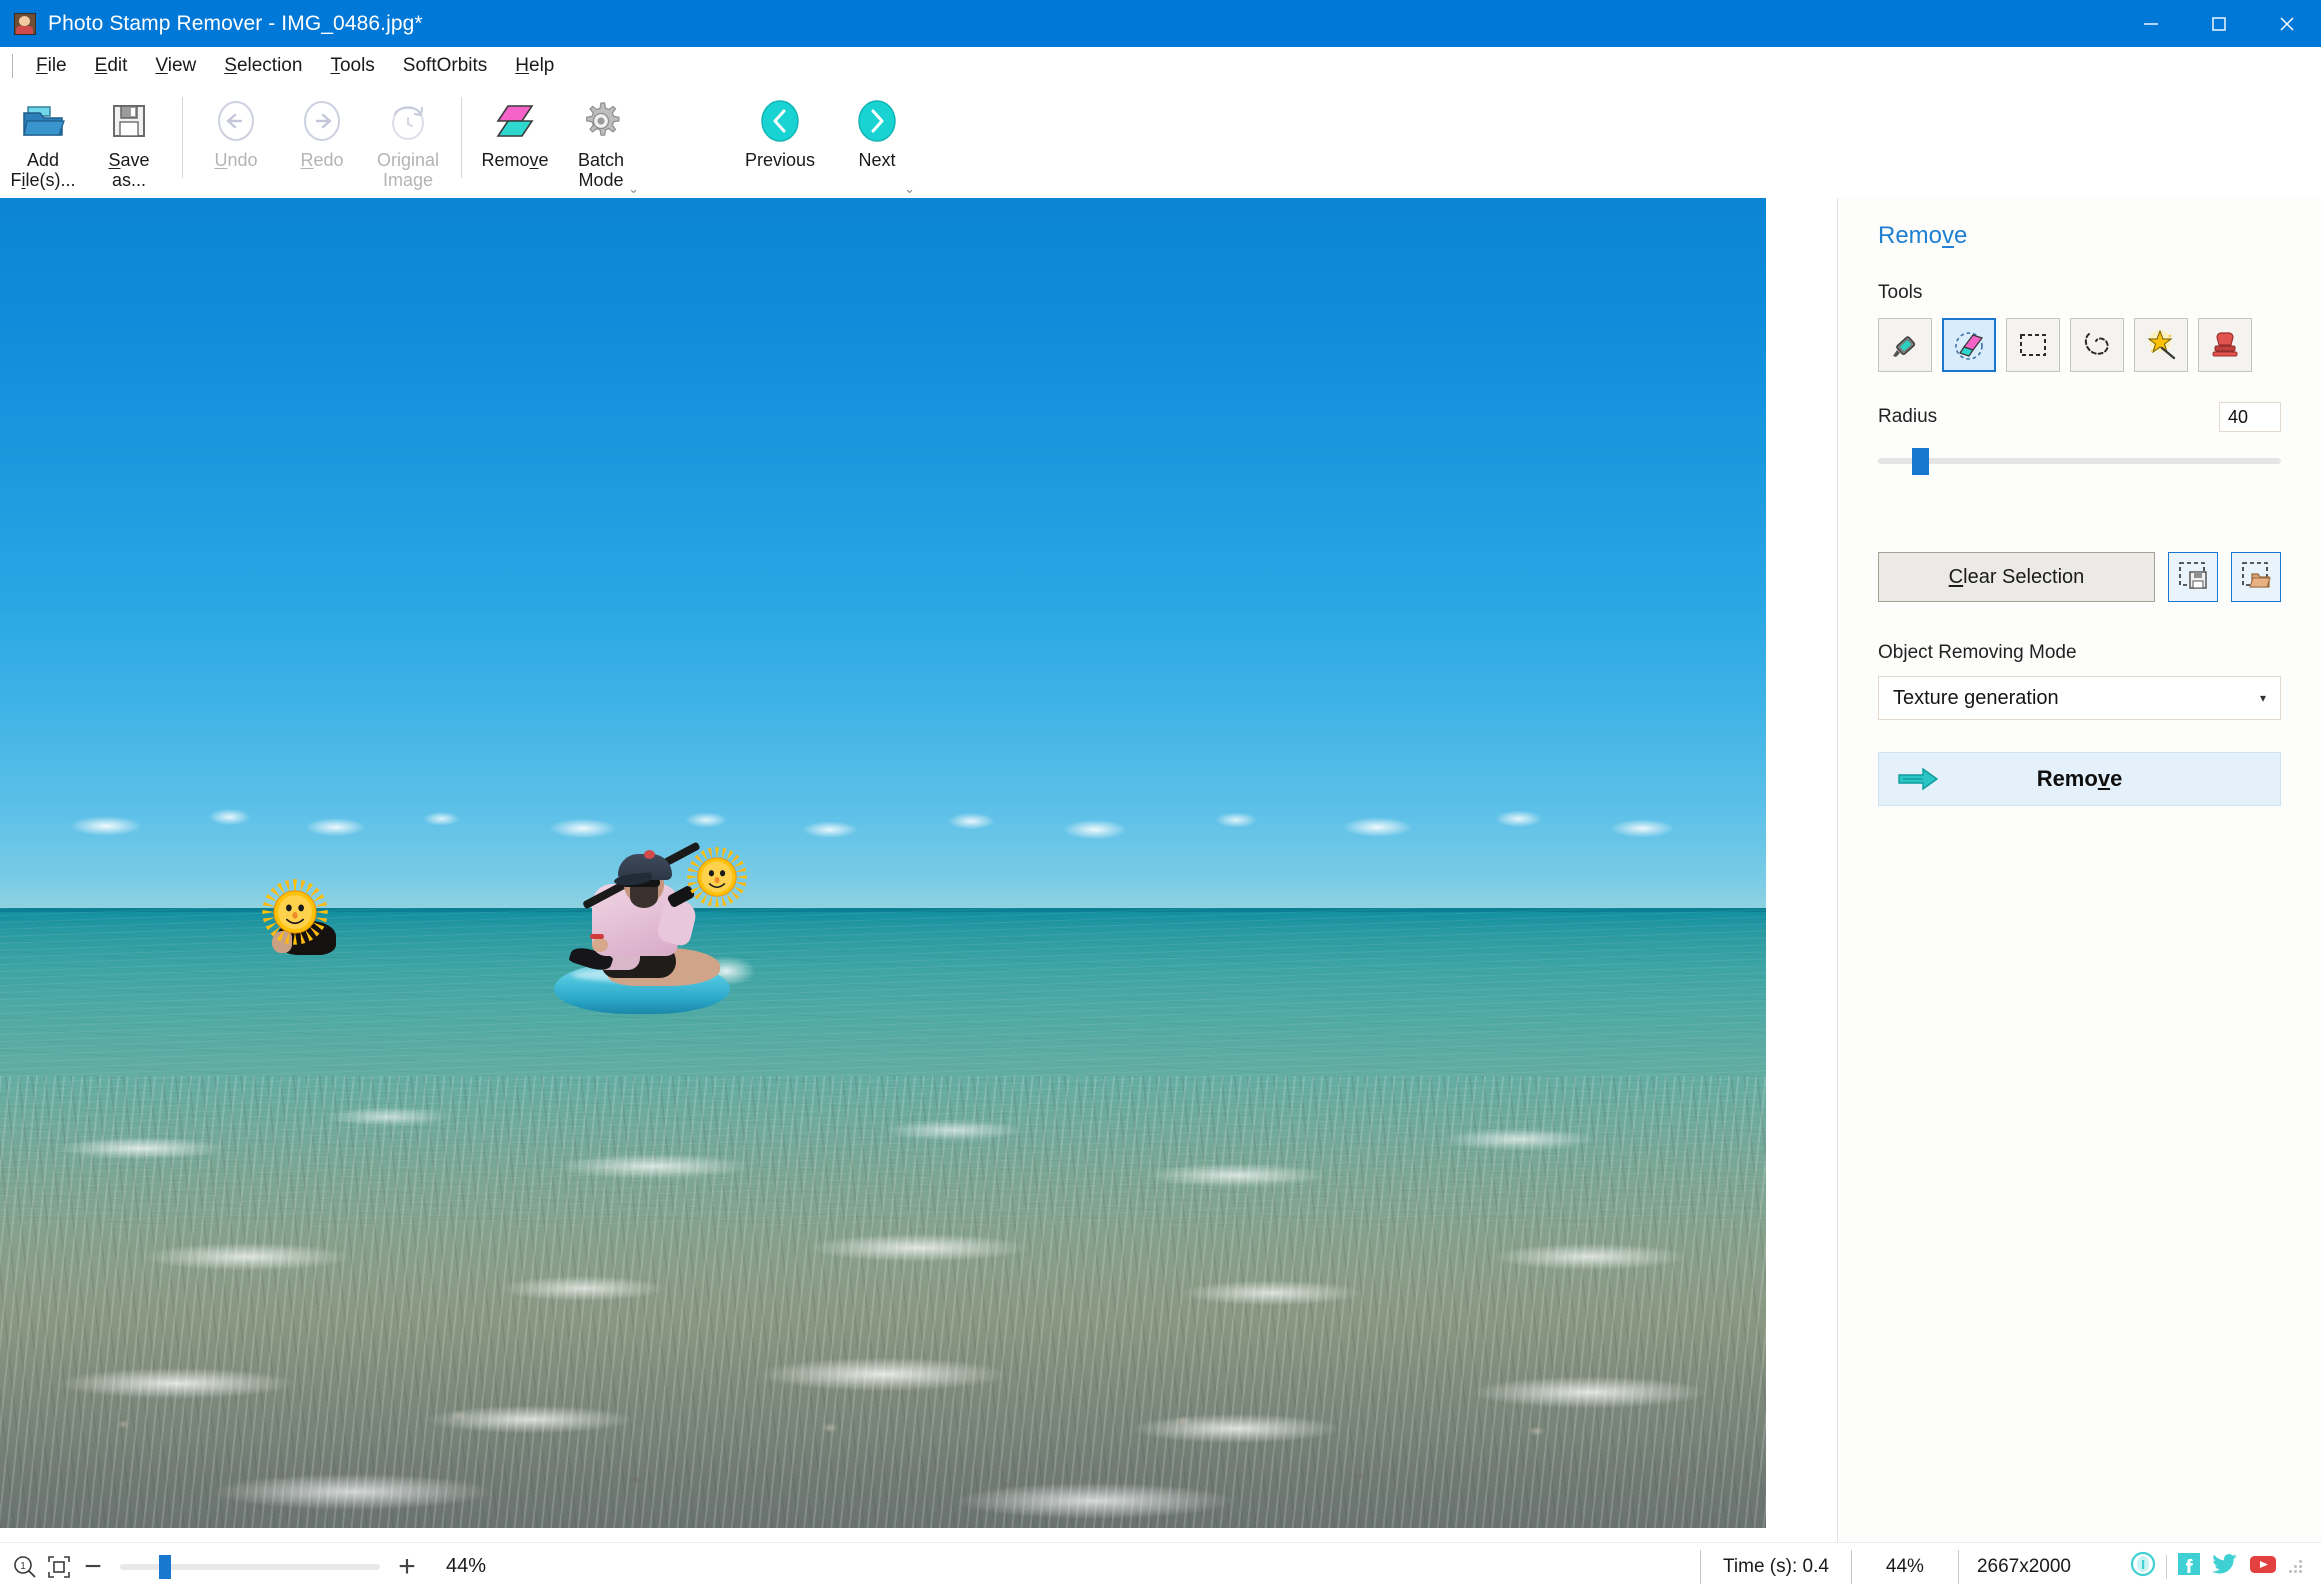  What do you see at coordinates (1160, 23) in the screenshot?
I see `title-bar: Photo Stamp Remover - IMG_0486.jpg*` at bounding box center [1160, 23].